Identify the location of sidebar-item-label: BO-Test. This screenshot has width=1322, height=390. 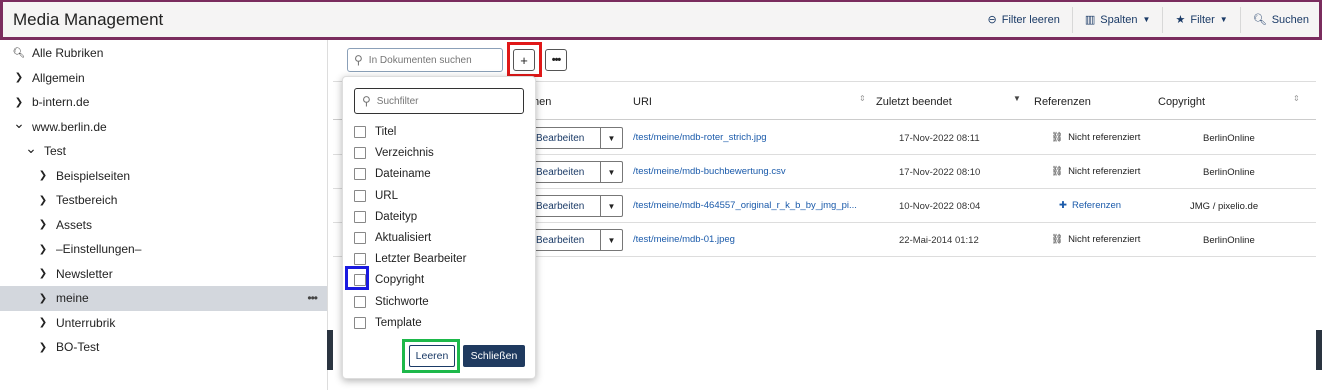
(78, 347).